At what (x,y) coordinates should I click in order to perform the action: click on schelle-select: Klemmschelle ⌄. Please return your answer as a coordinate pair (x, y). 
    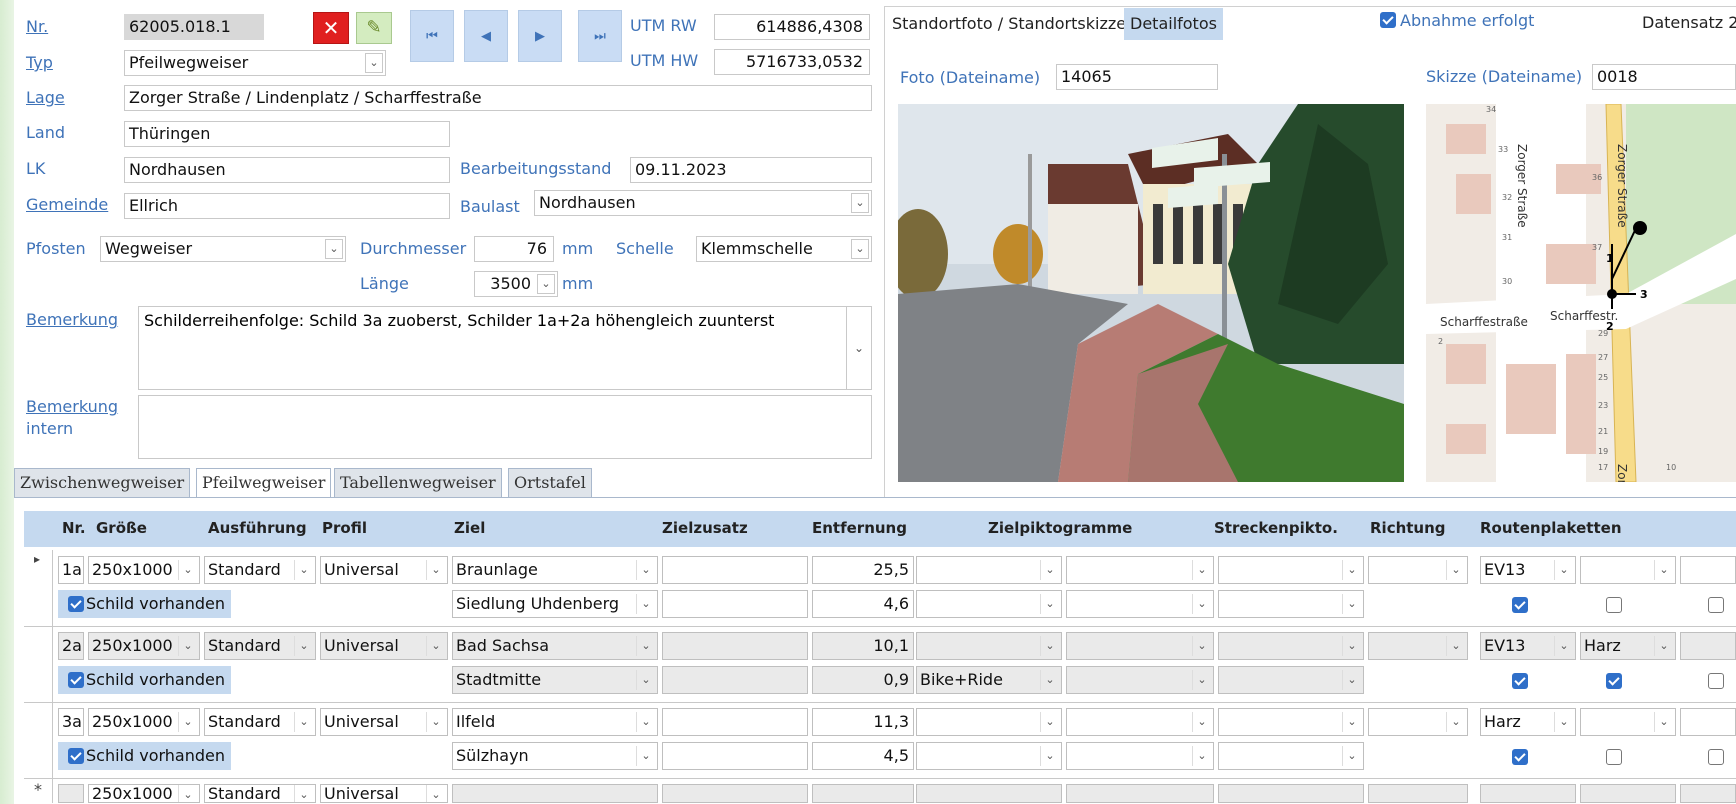
    Looking at the image, I should click on (784, 249).